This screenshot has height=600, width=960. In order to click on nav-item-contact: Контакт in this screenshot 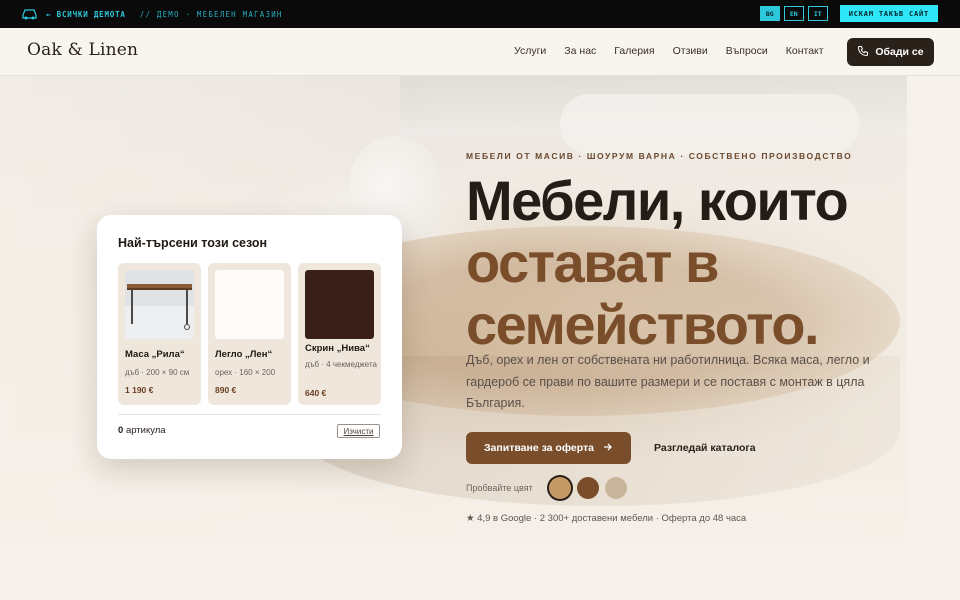, I will do `click(805, 51)`.